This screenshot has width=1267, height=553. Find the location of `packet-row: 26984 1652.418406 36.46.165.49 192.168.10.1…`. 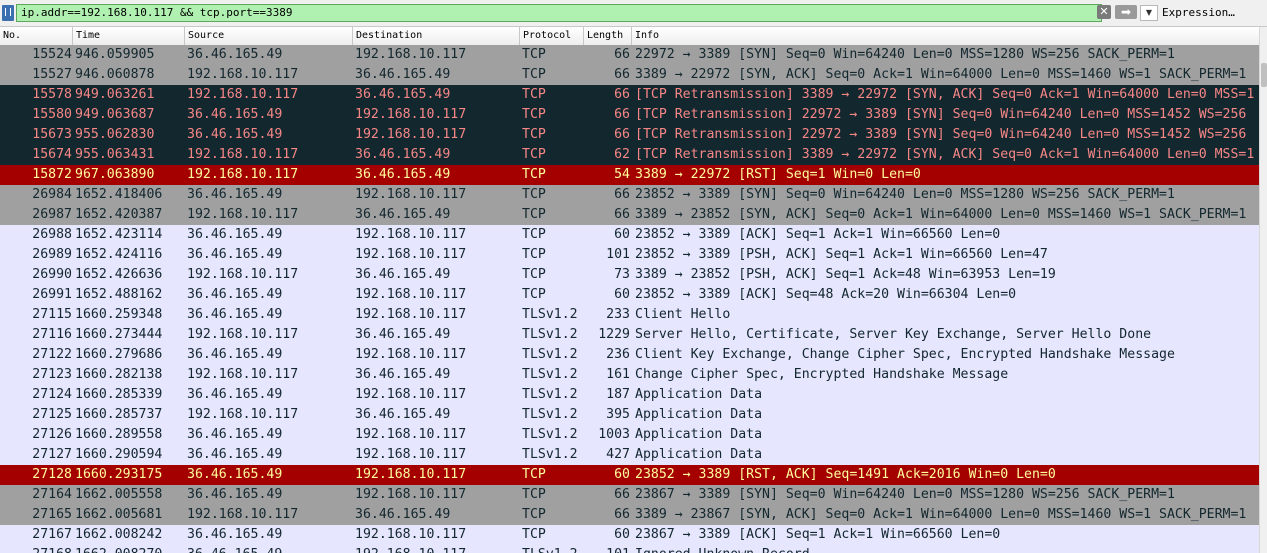

packet-row: 26984 1652.418406 36.46.165.49 192.168.10.1… is located at coordinates (629, 195).